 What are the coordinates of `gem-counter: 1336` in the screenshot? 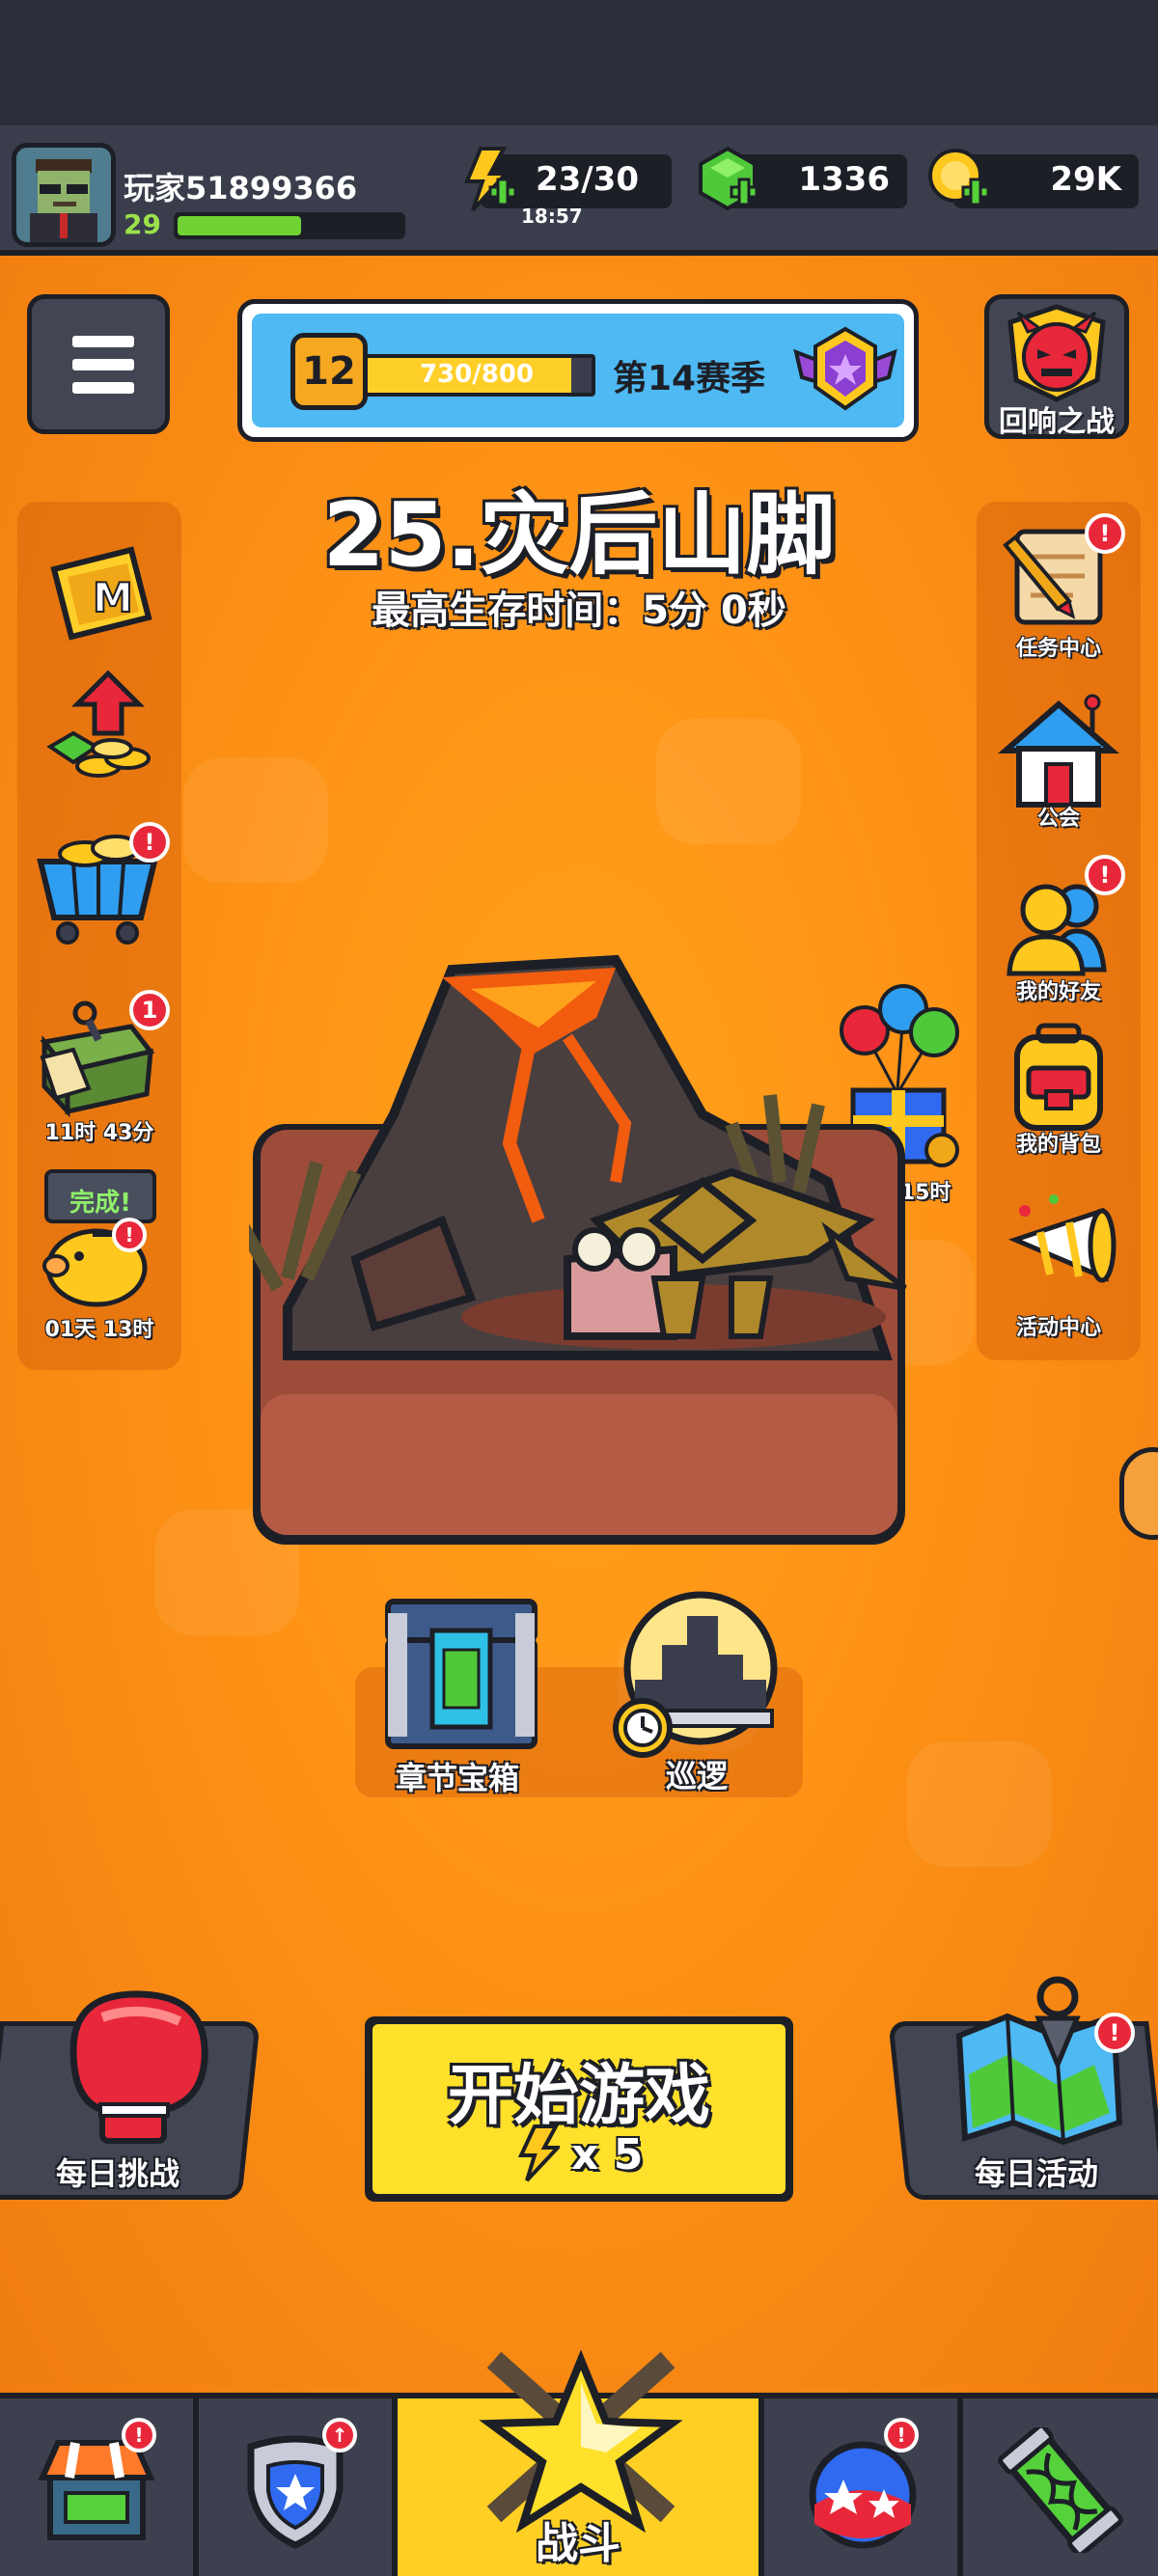 It's located at (803, 178).